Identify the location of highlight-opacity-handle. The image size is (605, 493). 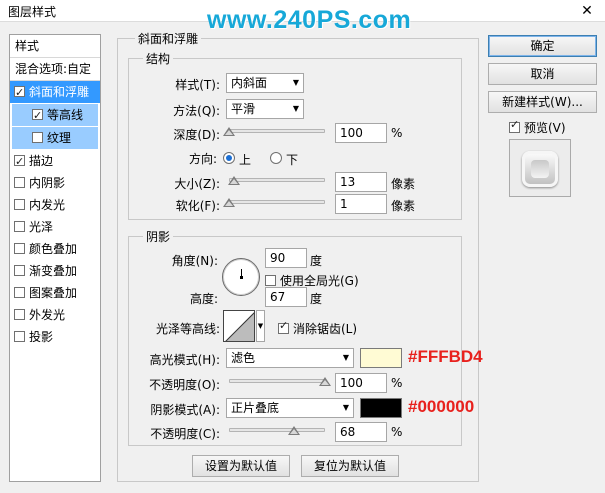
(325, 381).